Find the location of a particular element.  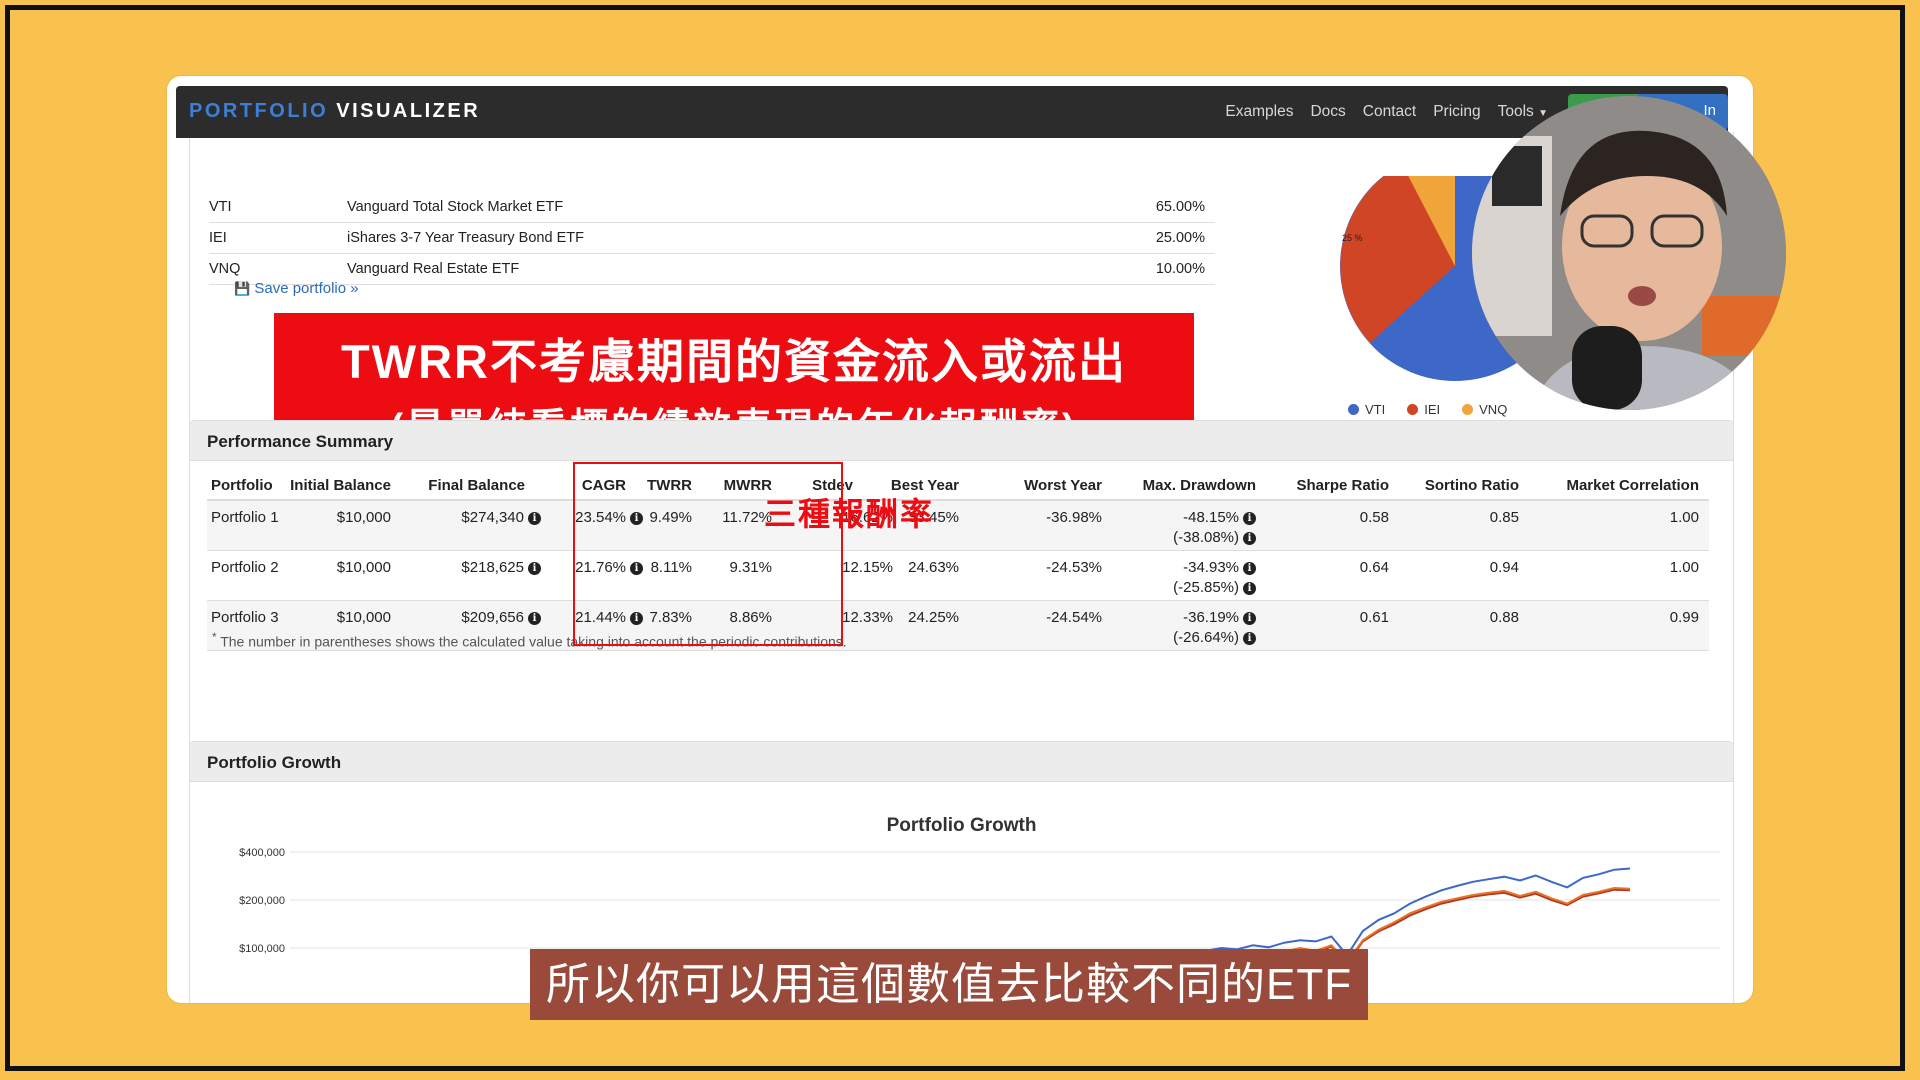

panel-heading: Performance Summary is located at coordinates (961, 441).